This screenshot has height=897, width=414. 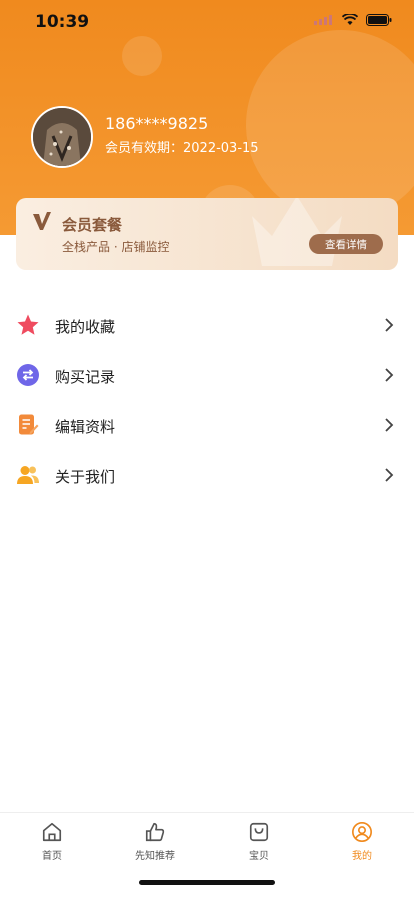 I want to click on star-icon, so click(x=28, y=324).